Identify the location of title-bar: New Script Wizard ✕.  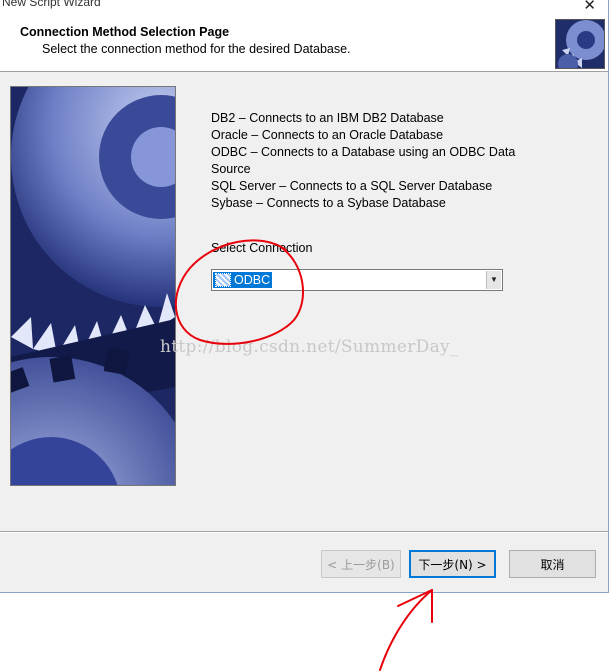
(304, 6).